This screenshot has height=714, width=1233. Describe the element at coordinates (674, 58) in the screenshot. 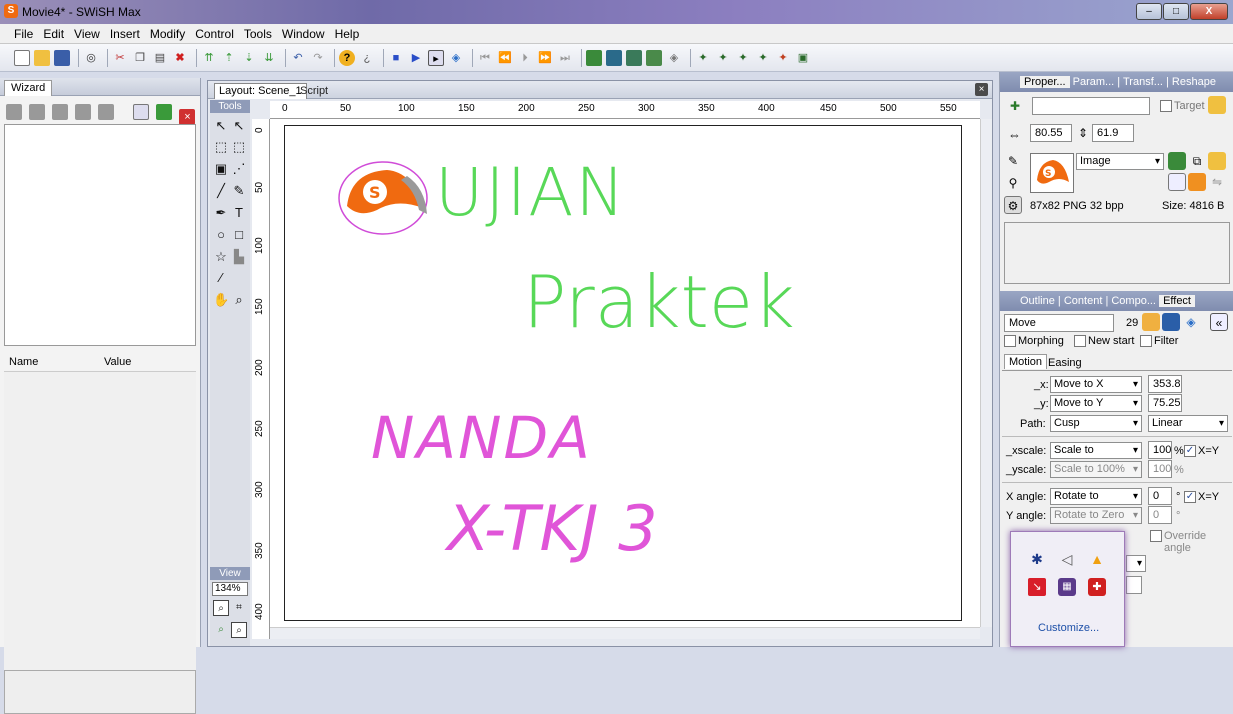

I see `insert-image-icon: ◈` at that location.